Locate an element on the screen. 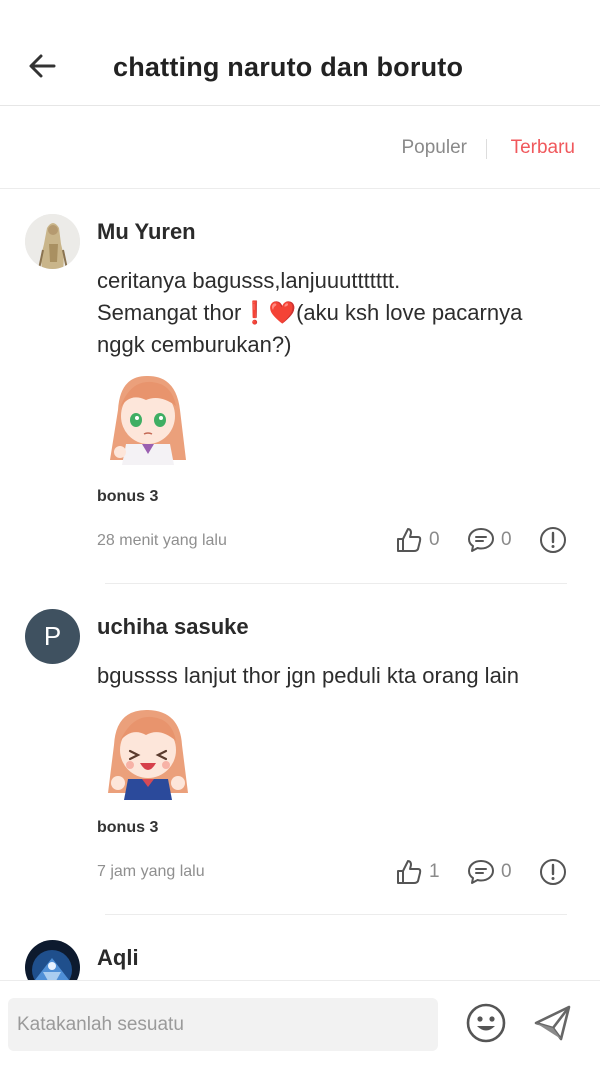  like-button: 0 is located at coordinates (417, 540).